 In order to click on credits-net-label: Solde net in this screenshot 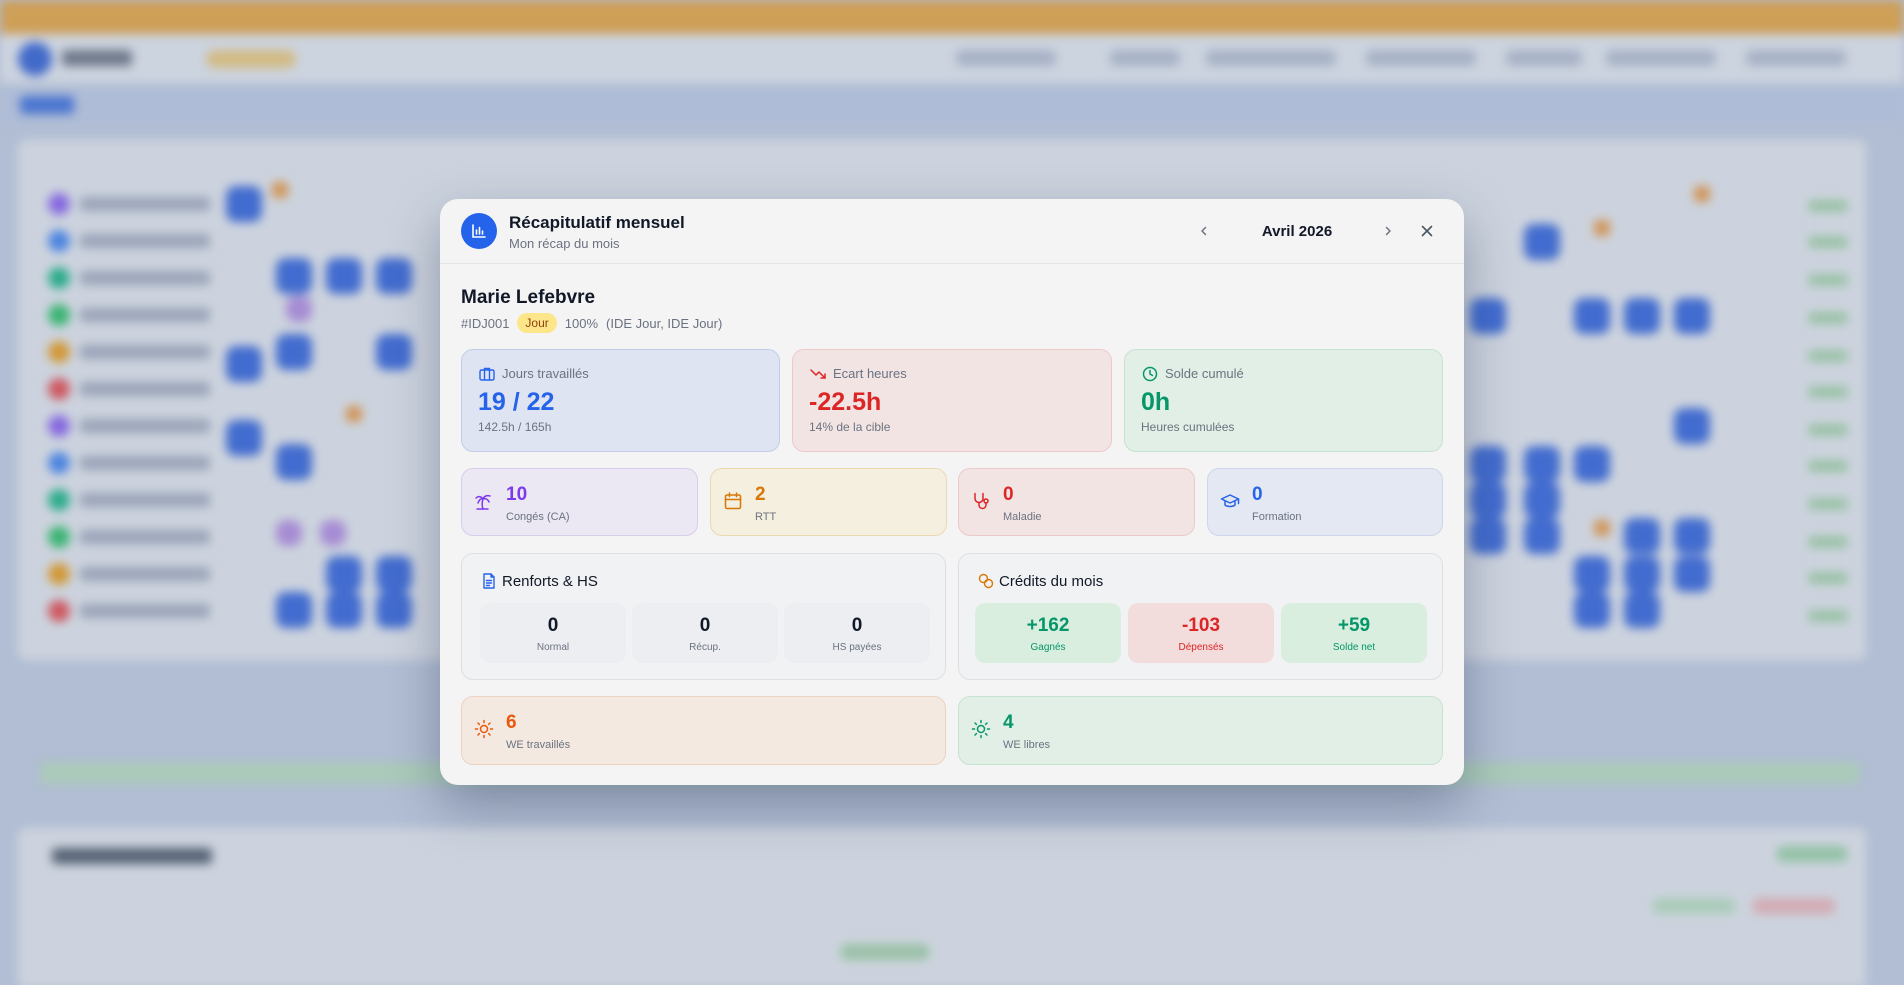, I will do `click(1354, 647)`.